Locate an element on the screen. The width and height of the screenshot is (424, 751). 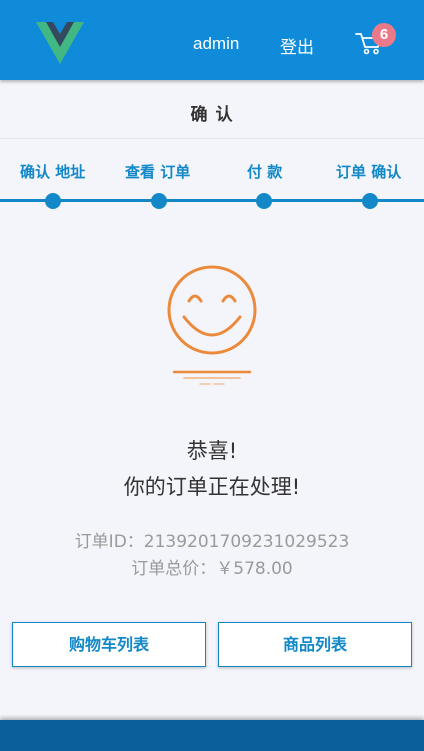
page-title-bar: 确 认 is located at coordinates (212, 111).